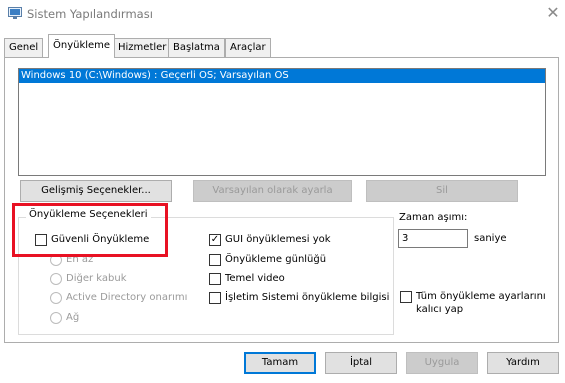  Describe the element at coordinates (127, 297) in the screenshot. I see `active-directory-label: Active Directory onarımı` at that location.